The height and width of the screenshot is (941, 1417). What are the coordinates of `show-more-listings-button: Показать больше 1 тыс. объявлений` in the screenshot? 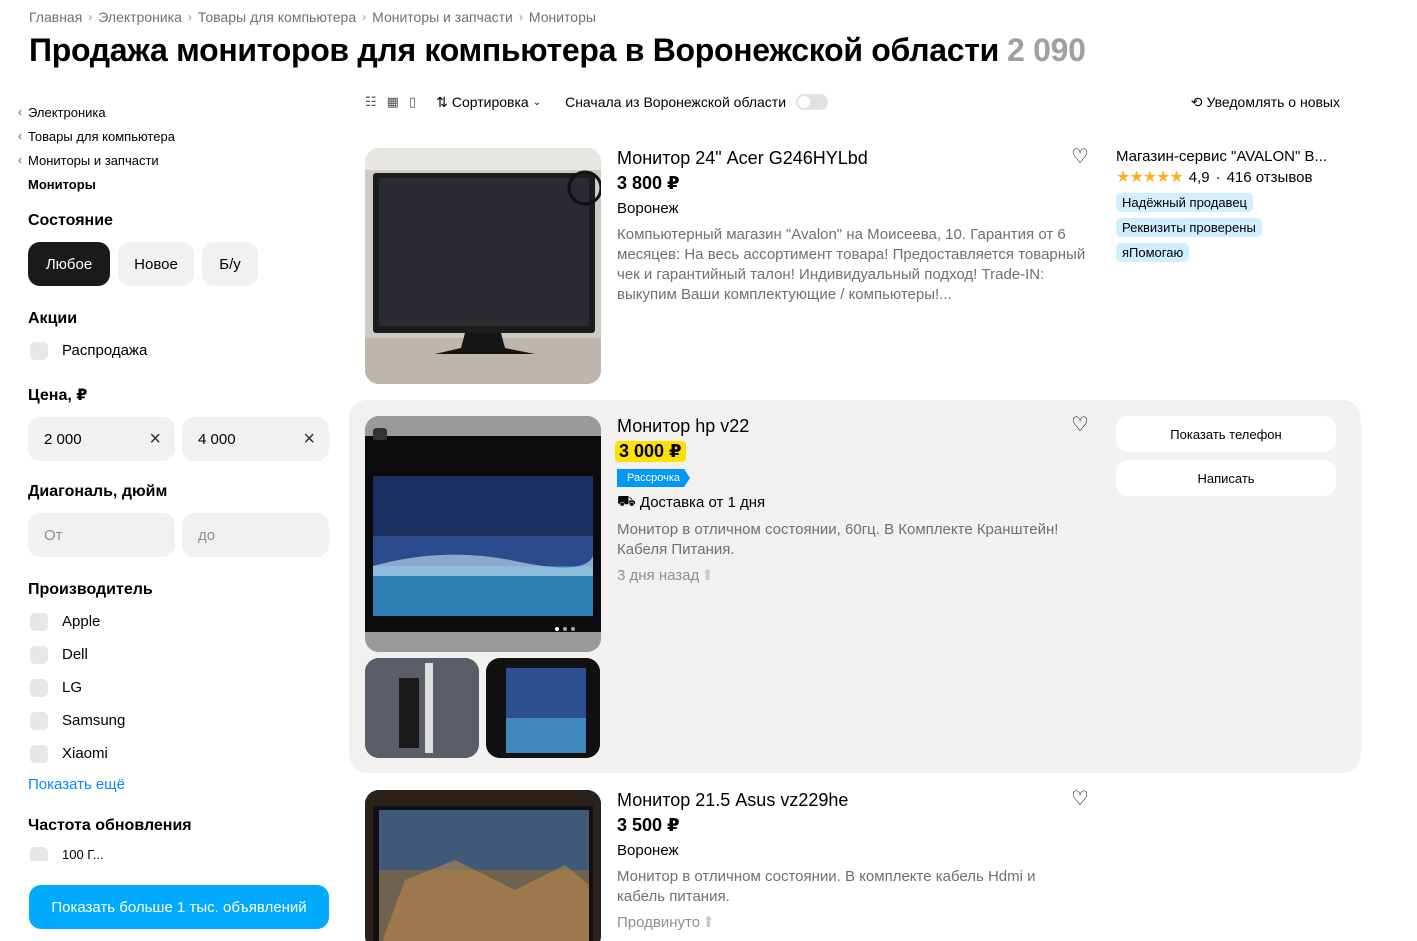 It's located at (179, 907).